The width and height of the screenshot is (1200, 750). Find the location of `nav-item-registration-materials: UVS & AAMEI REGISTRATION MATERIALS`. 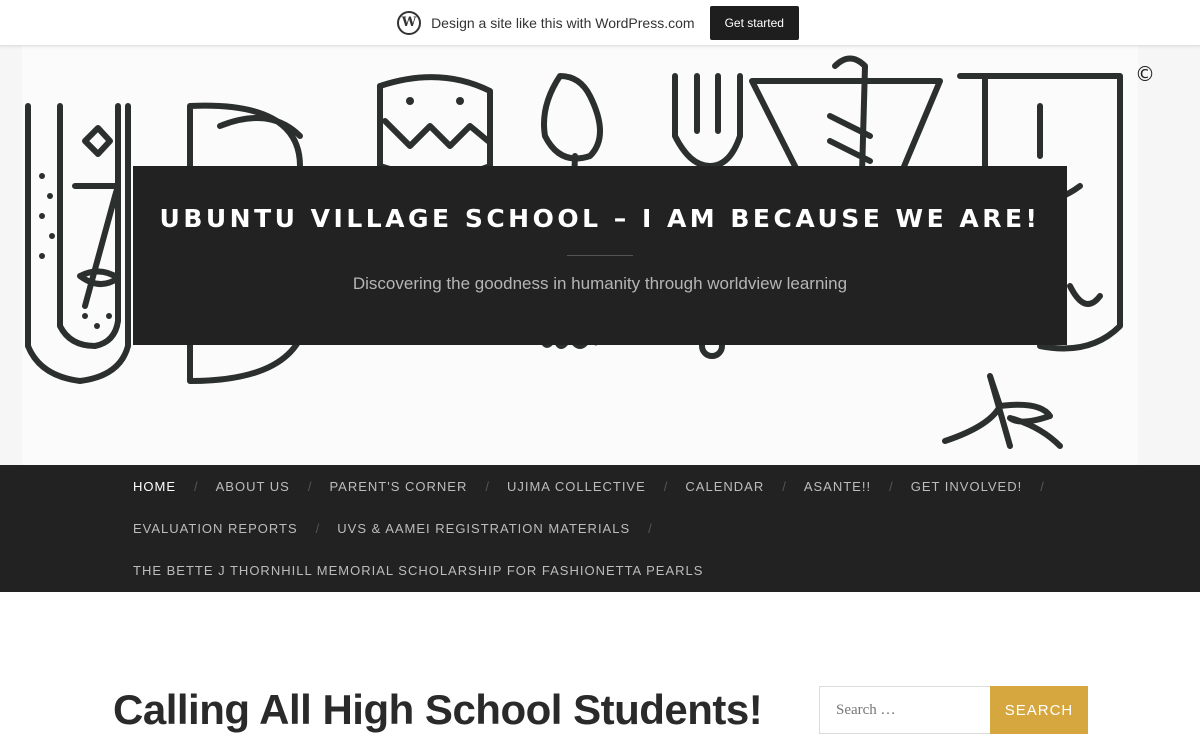

nav-item-registration-materials: UVS & AAMEI REGISTRATION MATERIALS is located at coordinates (483, 528).